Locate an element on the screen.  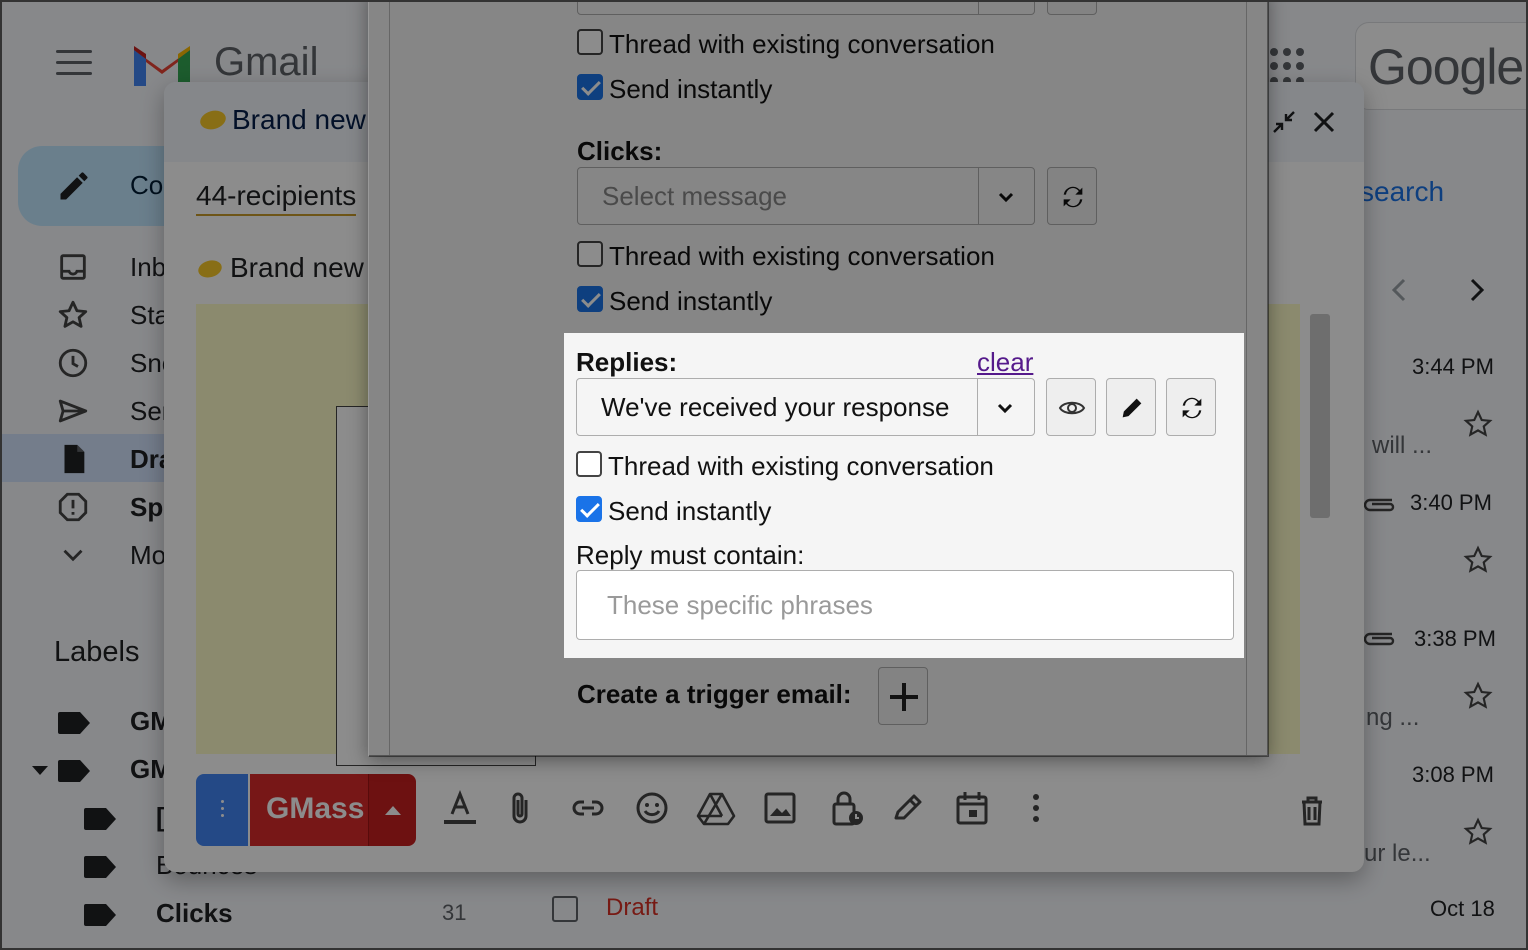
clicks-label: Clicks: is located at coordinates (620, 151).